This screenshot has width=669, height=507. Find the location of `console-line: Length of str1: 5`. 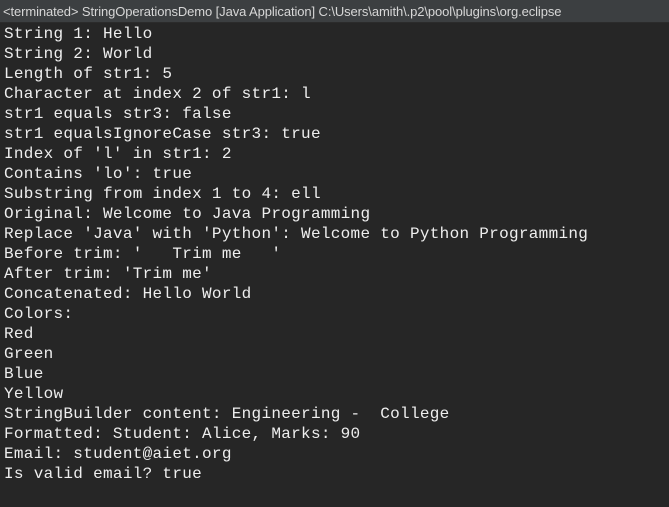

console-line: Length of str1: 5 is located at coordinates (88, 74).